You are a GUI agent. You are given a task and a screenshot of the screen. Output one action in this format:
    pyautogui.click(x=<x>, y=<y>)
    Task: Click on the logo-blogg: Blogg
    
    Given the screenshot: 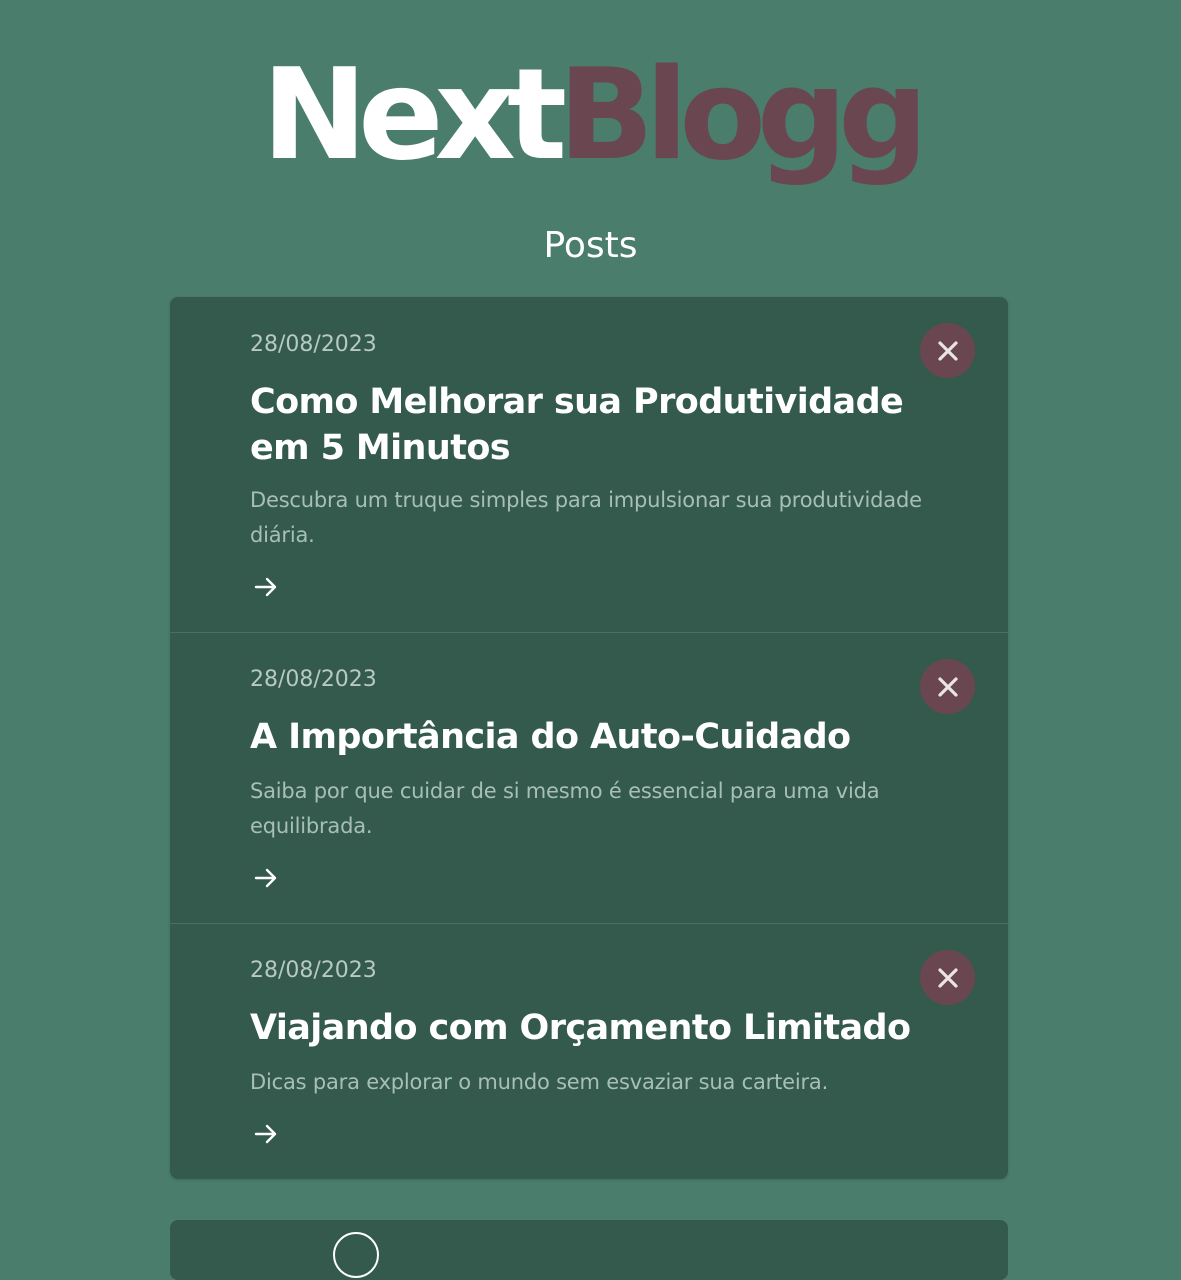 What is the action you would take?
    pyautogui.click(x=743, y=114)
    